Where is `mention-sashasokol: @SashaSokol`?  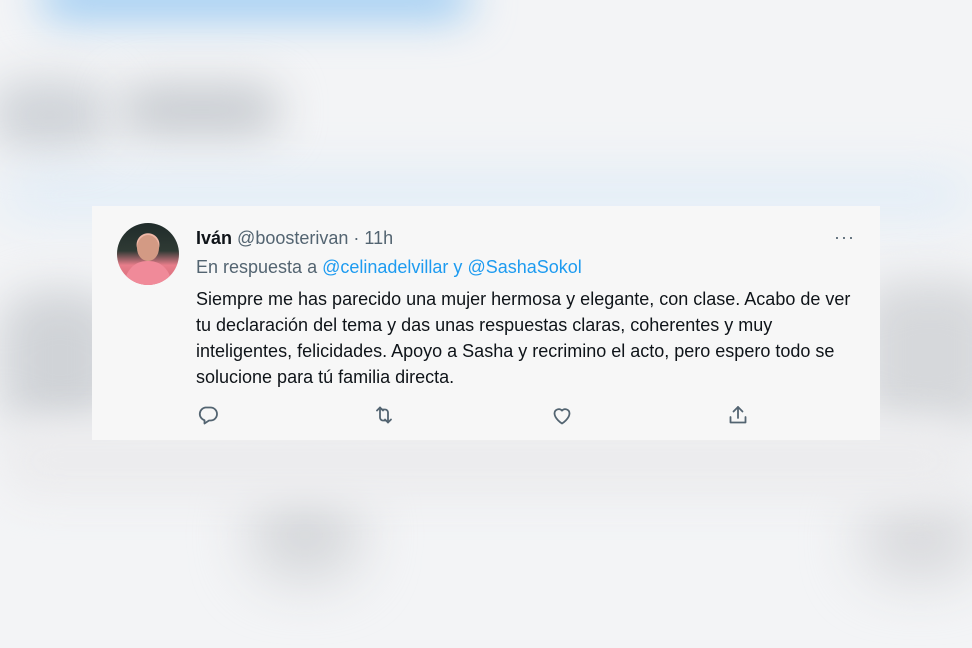 mention-sashasokol: @SashaSokol is located at coordinates (524, 267).